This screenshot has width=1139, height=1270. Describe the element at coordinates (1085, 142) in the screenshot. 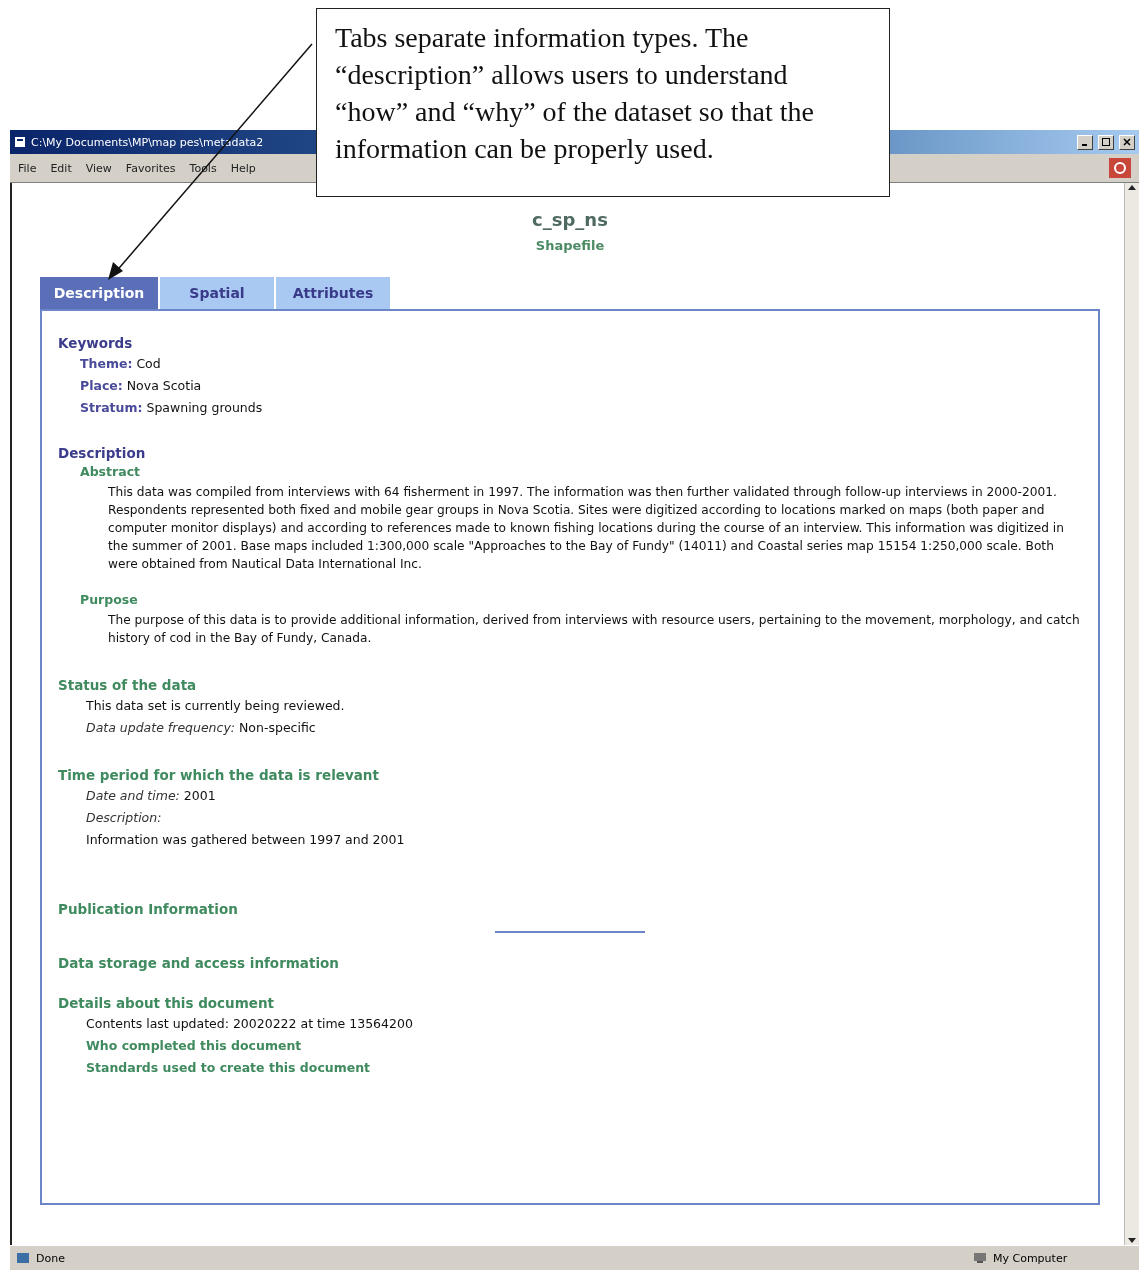

I see `minimize-button` at that location.